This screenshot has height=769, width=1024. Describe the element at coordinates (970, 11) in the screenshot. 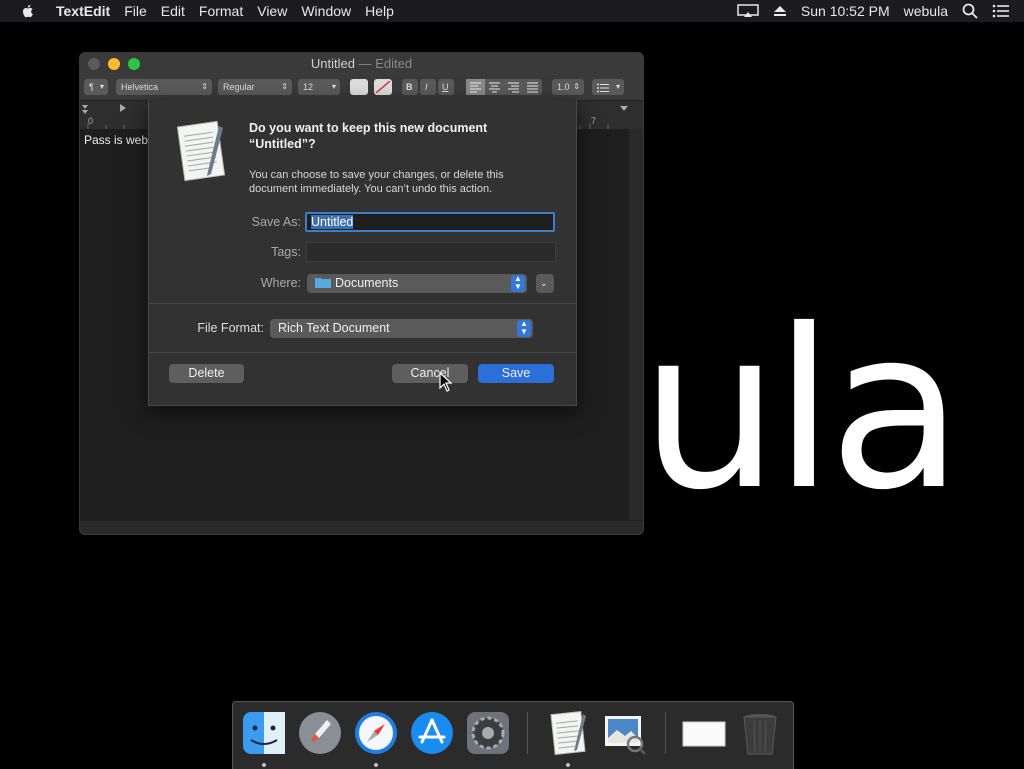

I see `spotlight-search-icon` at that location.